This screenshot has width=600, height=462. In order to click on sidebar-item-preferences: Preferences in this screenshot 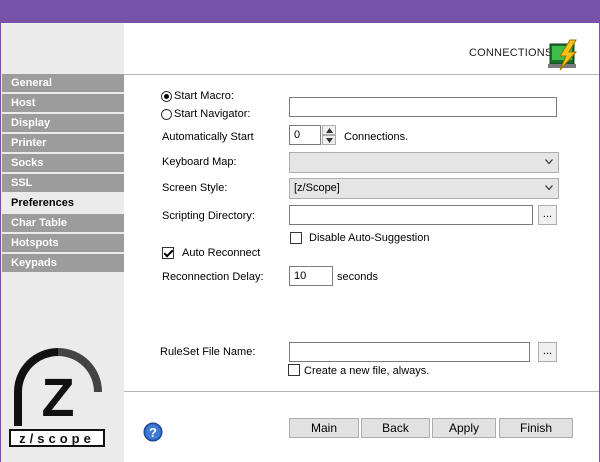, I will do `click(63, 203)`.